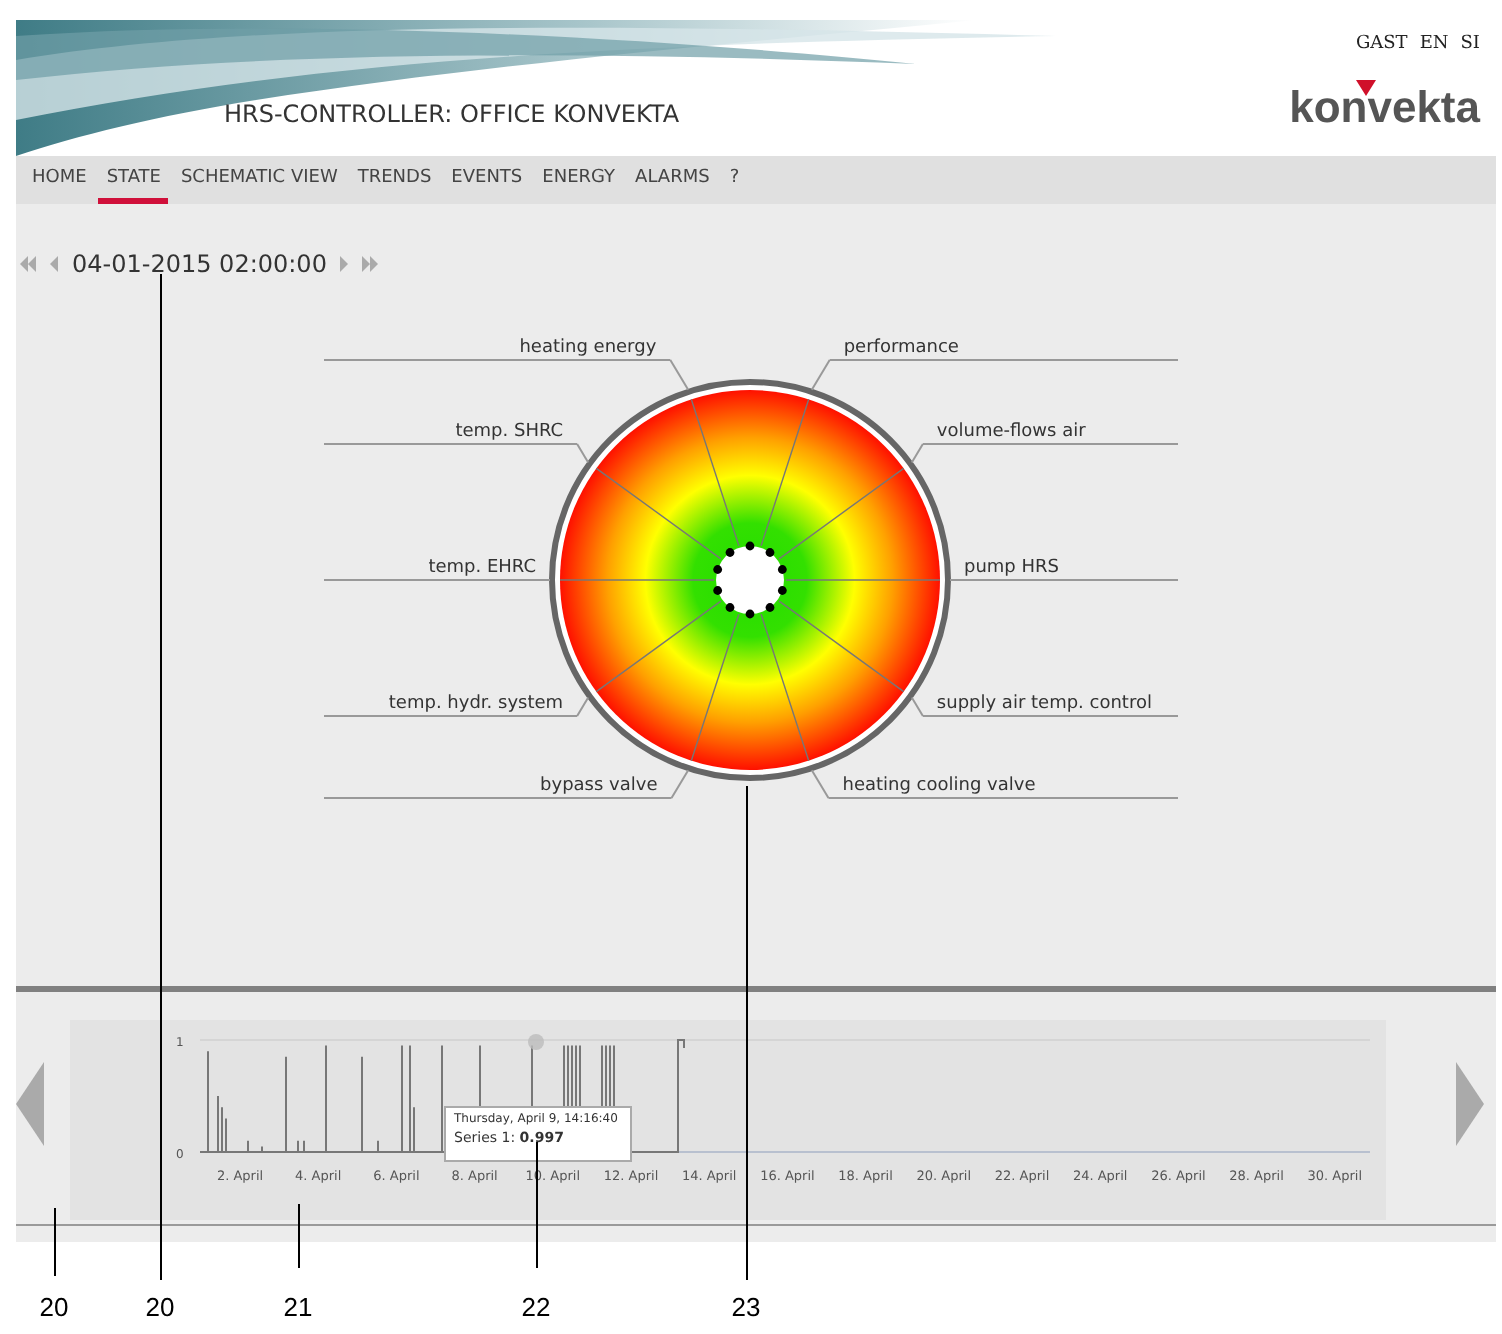 The image size is (1502, 1334). Describe the element at coordinates (28, 264) in the screenshot. I see `skip-back-icon` at that location.